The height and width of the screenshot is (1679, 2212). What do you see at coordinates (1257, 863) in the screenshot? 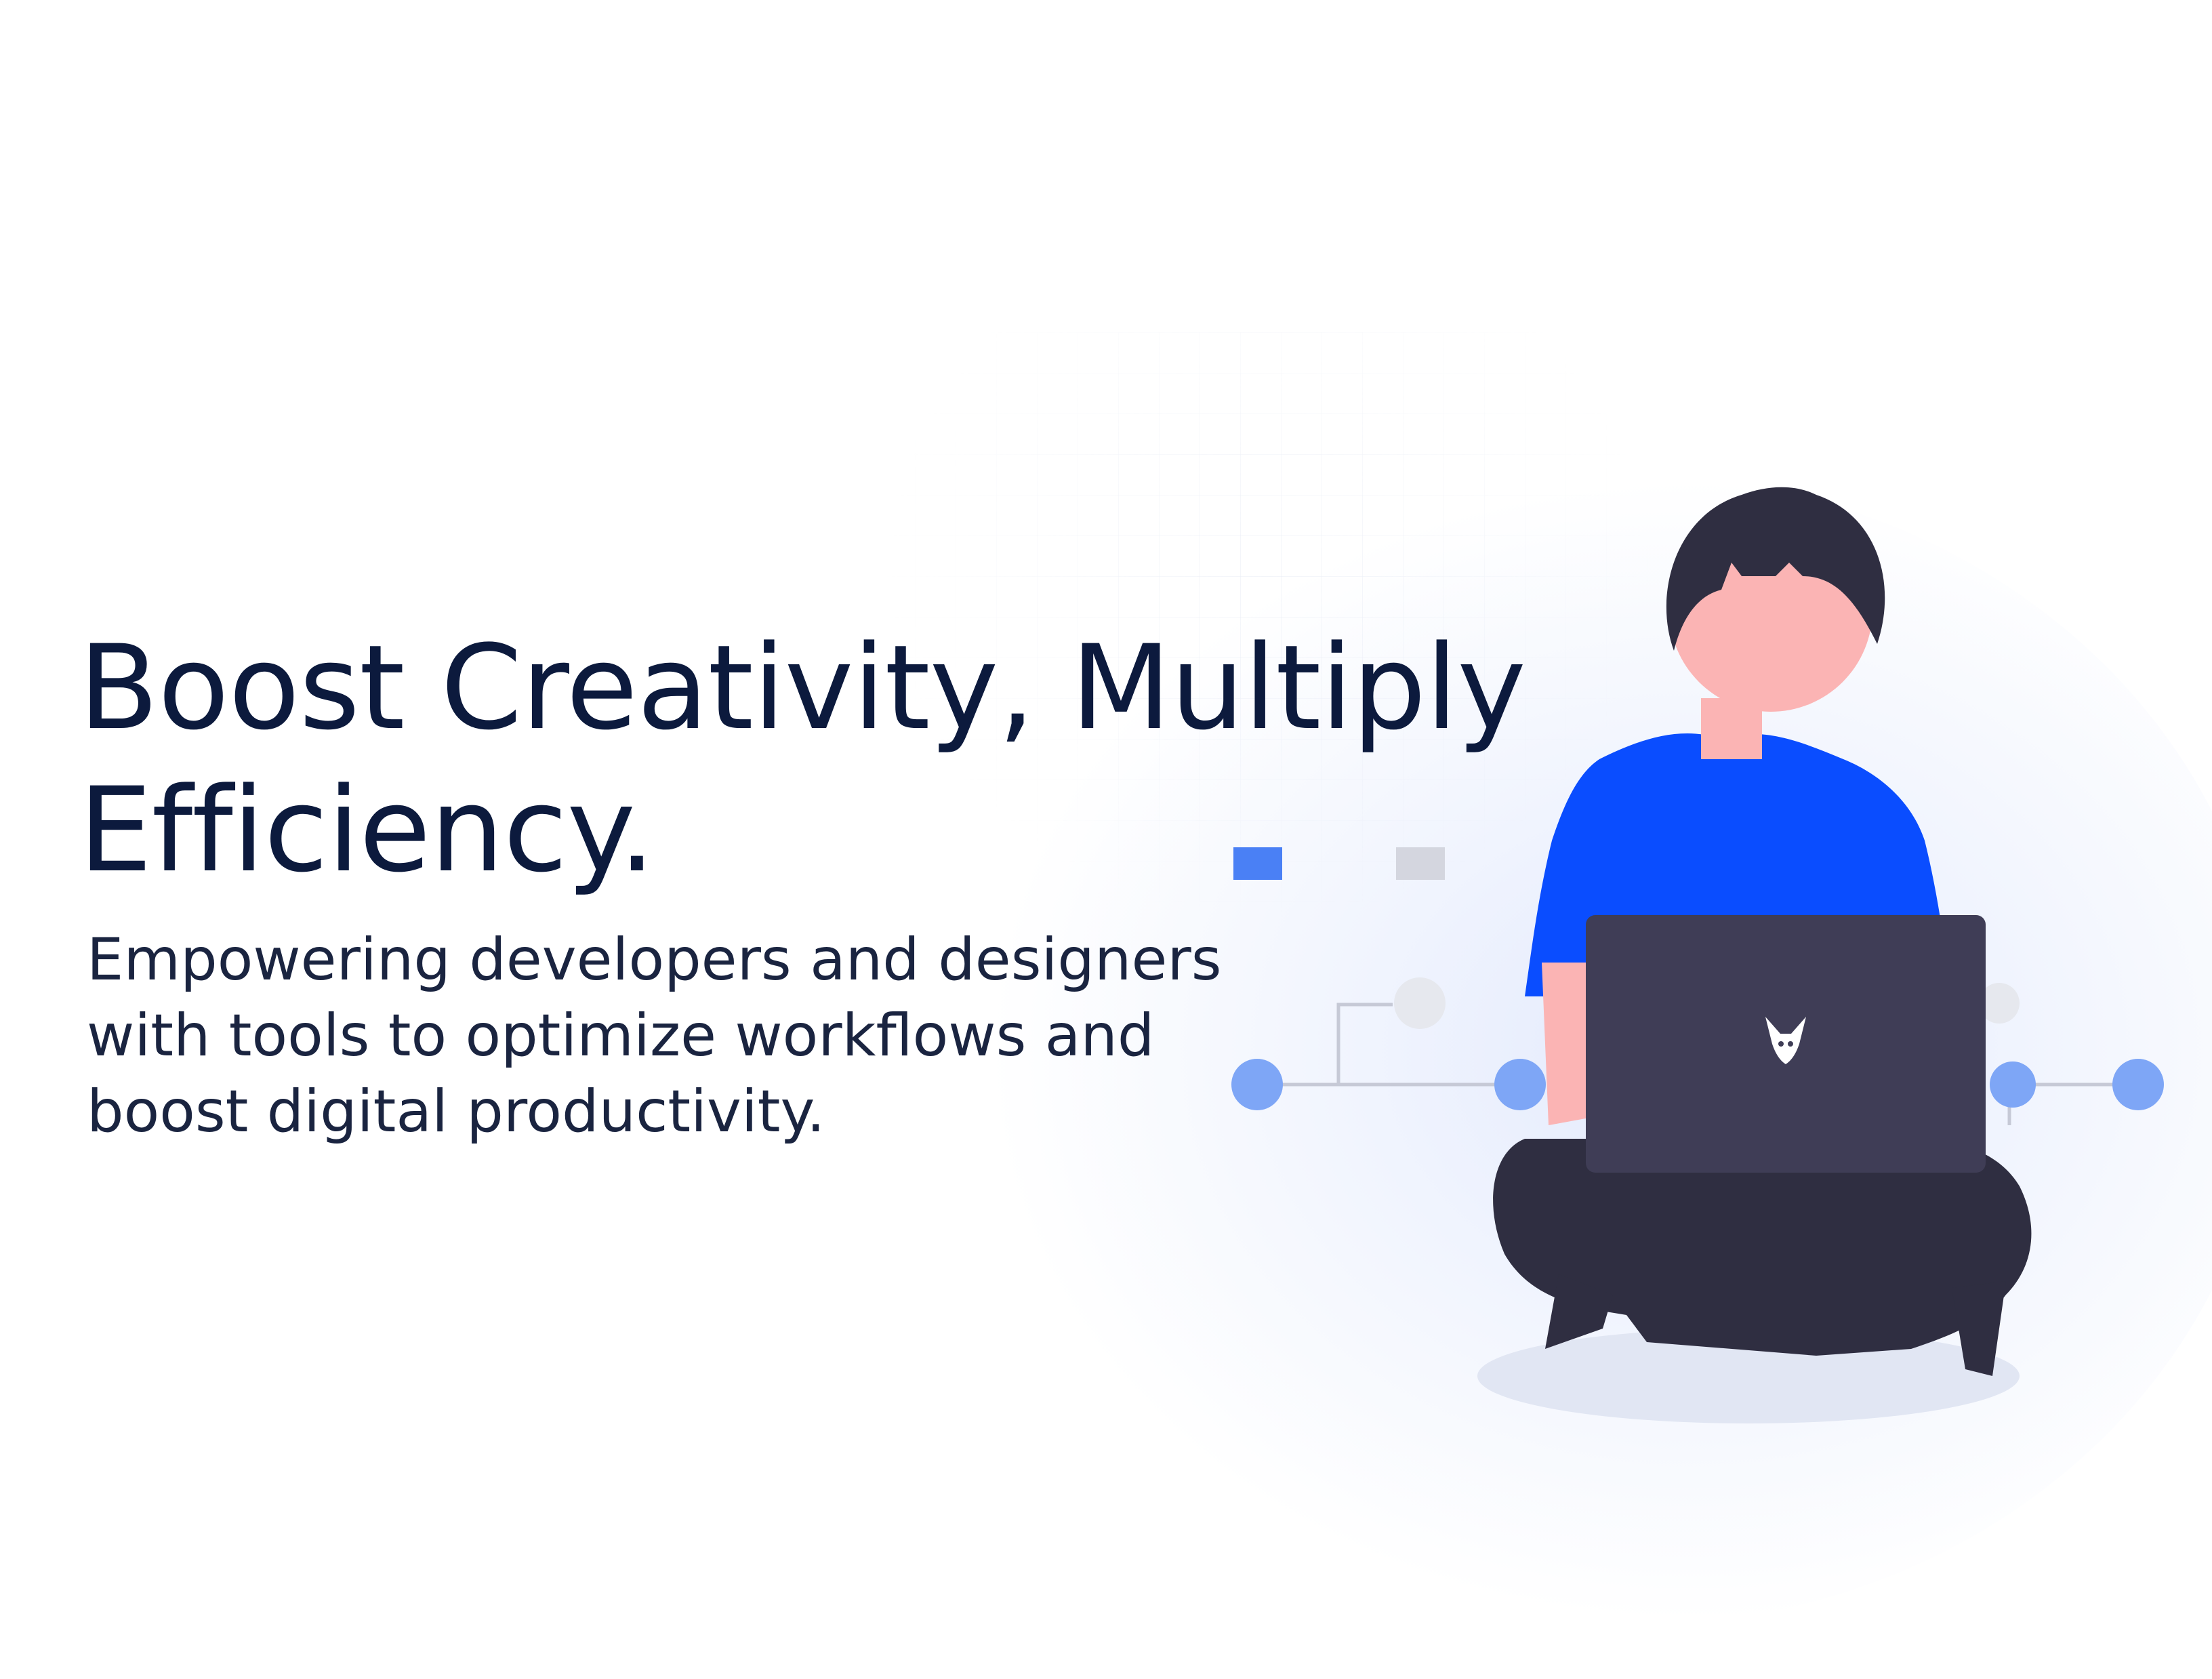
I see `blue-square` at bounding box center [1257, 863].